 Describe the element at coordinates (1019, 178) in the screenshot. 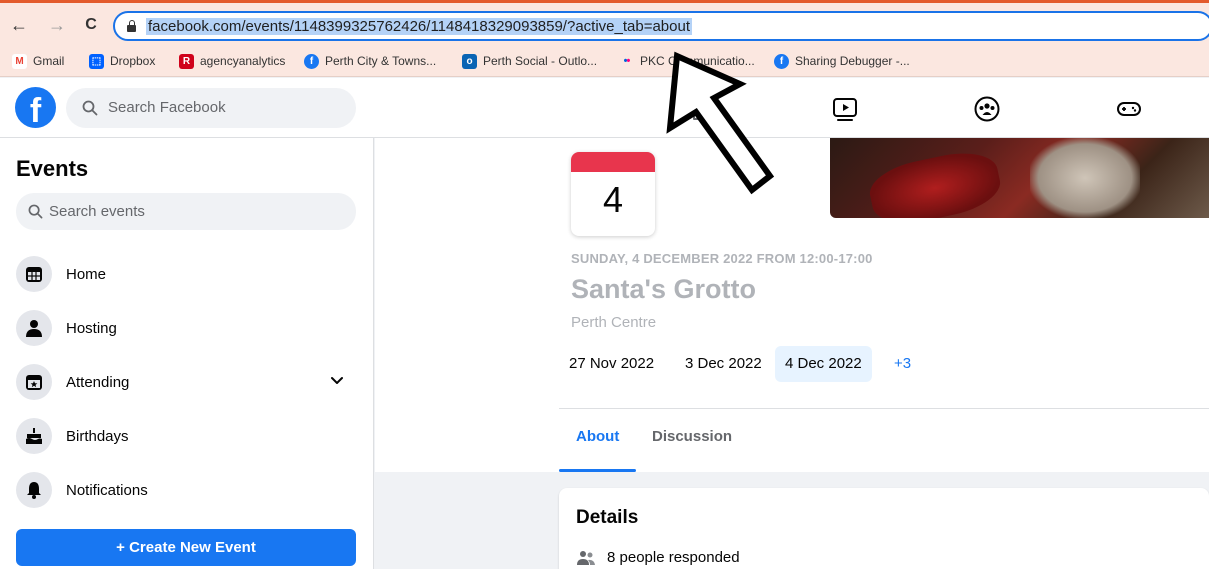

I see `event-cover-photo` at that location.